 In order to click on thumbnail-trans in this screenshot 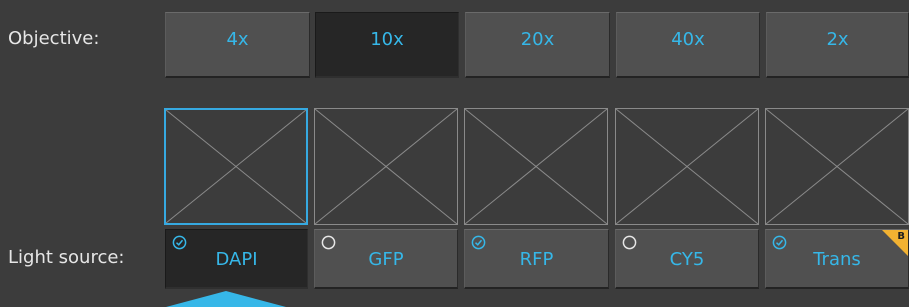, I will do `click(837, 166)`.